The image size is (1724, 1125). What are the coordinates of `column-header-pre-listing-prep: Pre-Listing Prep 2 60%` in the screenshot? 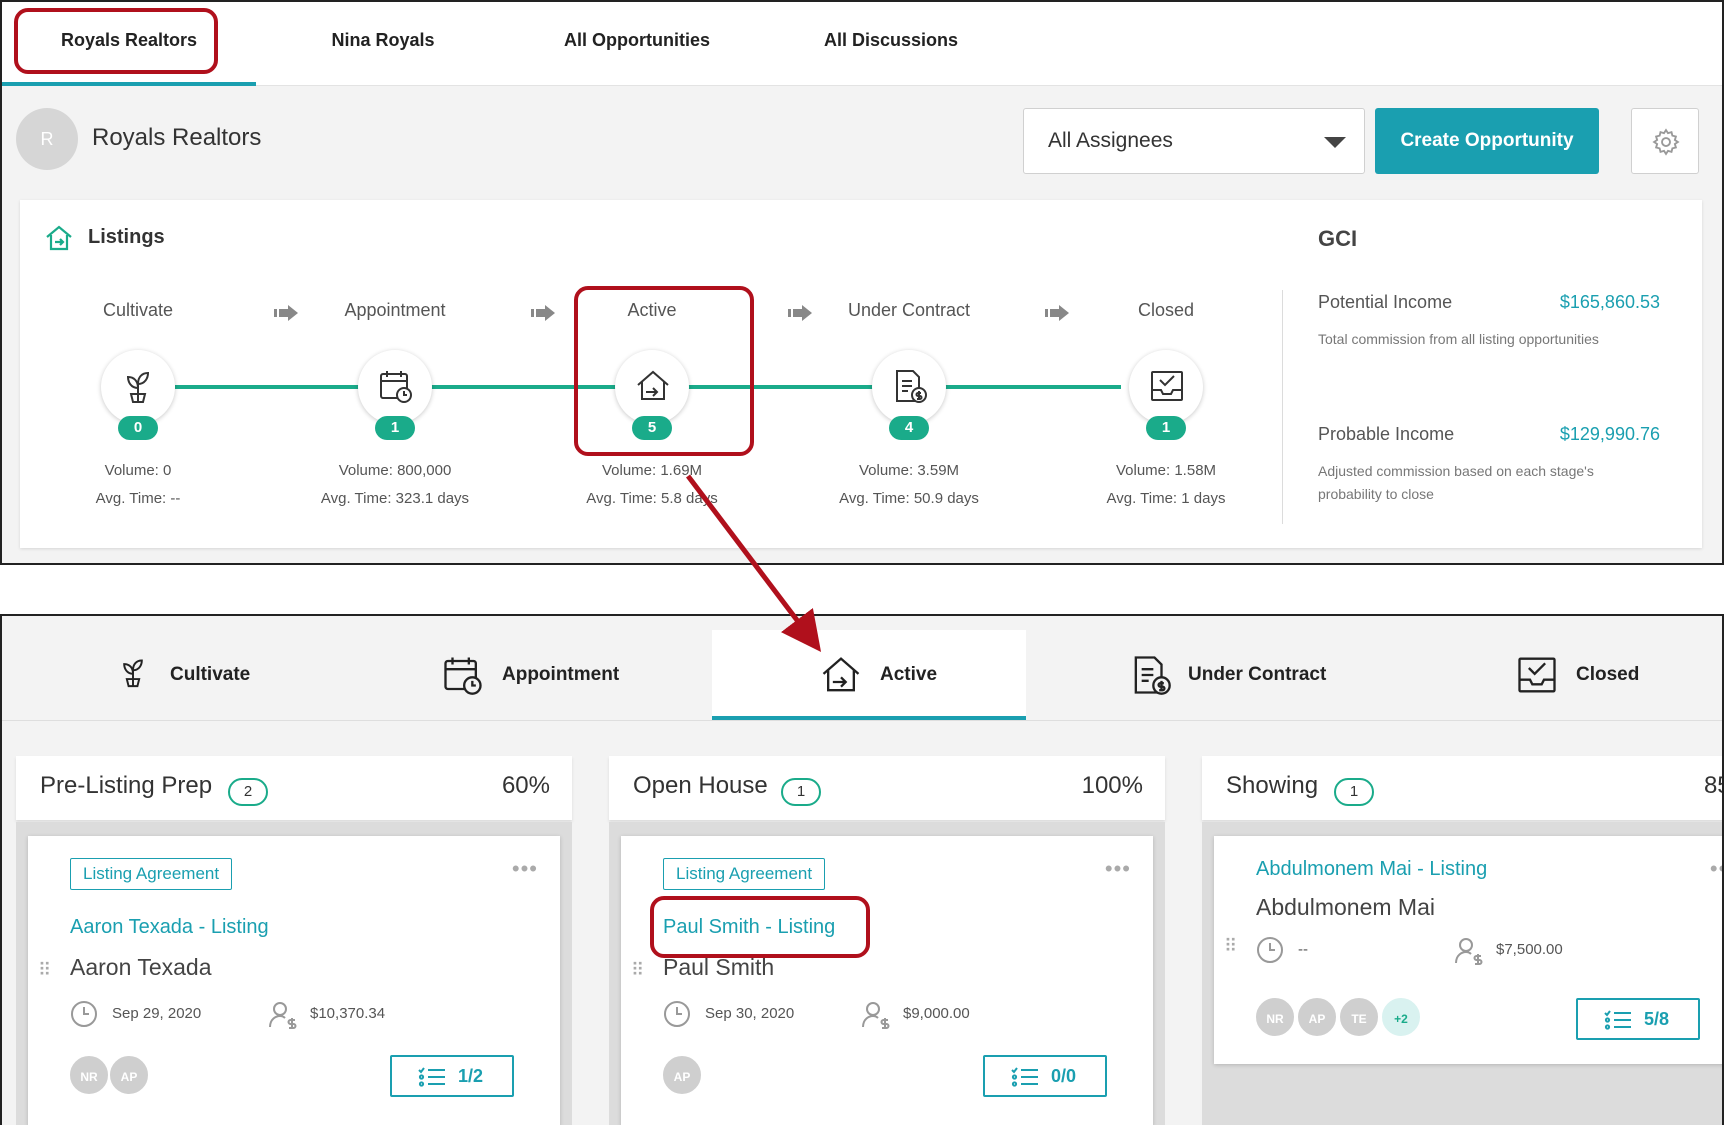 It's located at (294, 788).